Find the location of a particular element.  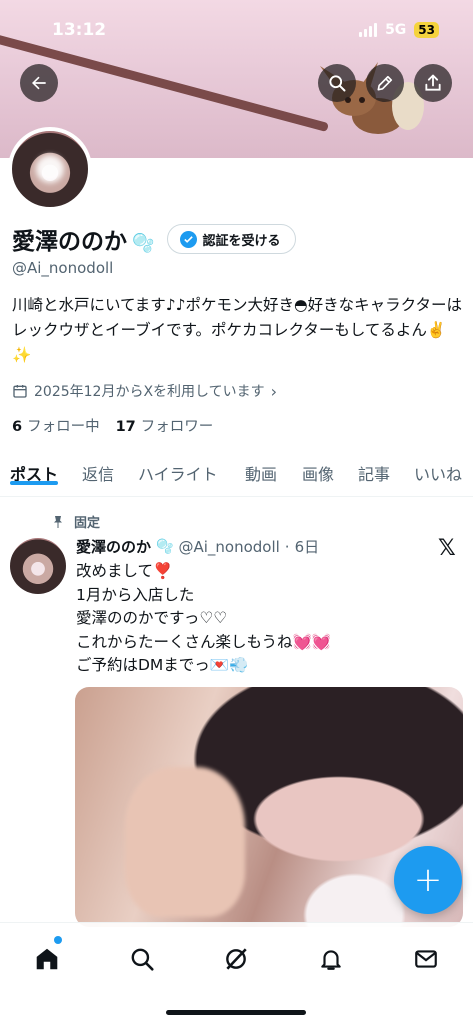

nav-home is located at coordinates (47, 959).